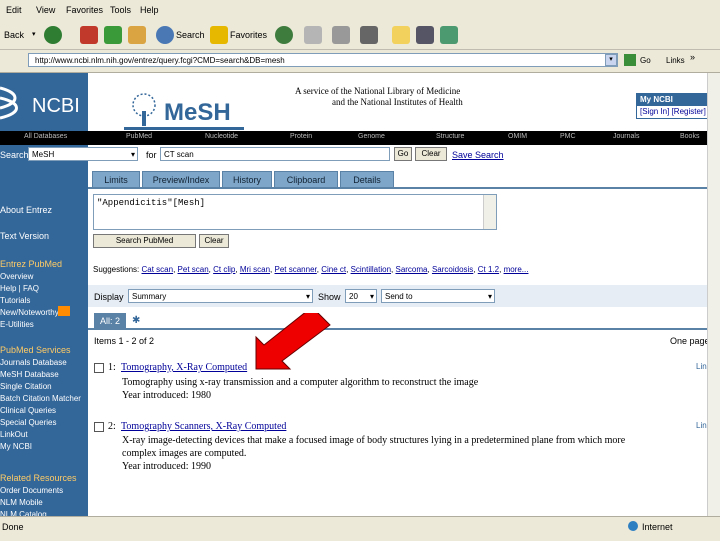 This screenshot has width=720, height=541. I want to click on menu-tools: Tools, so click(120, 10).